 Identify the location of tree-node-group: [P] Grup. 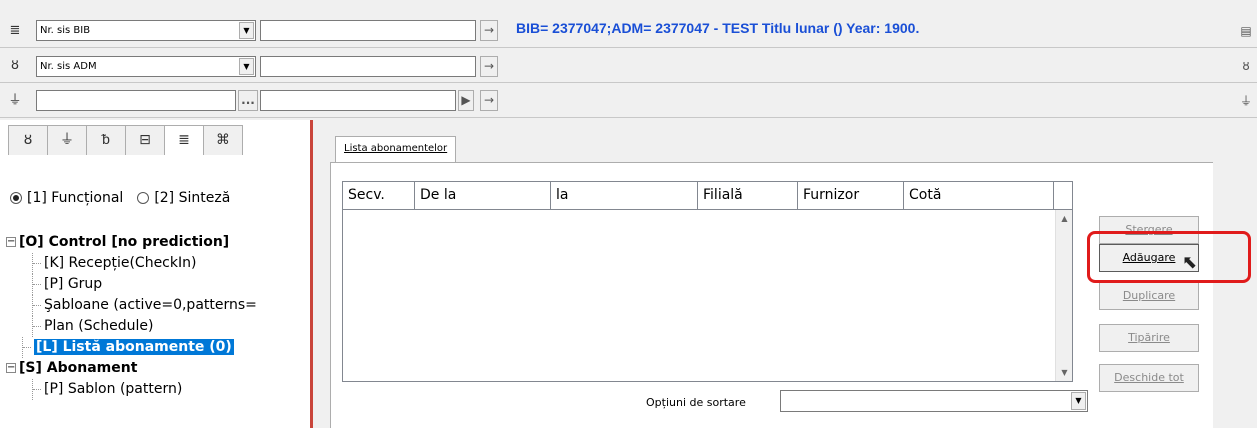
(131, 284).